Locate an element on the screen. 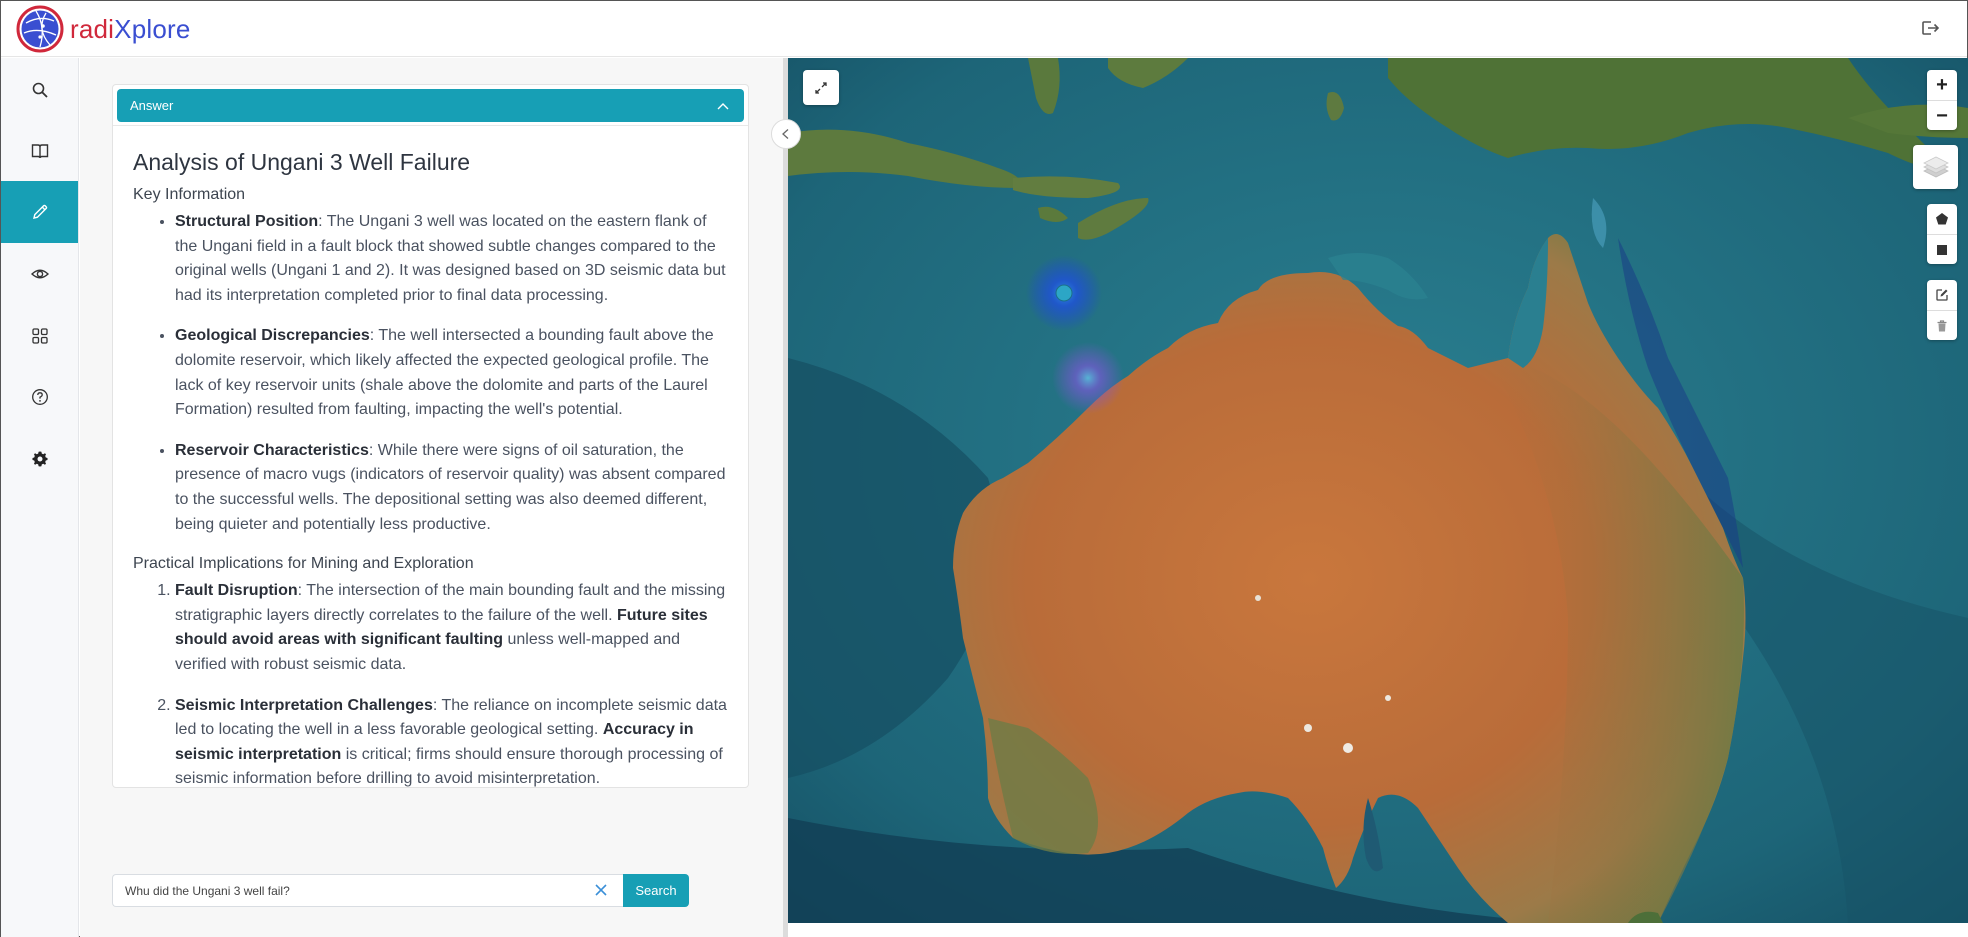 The width and height of the screenshot is (1968, 937). zoom-in-button: + is located at coordinates (1942, 85).